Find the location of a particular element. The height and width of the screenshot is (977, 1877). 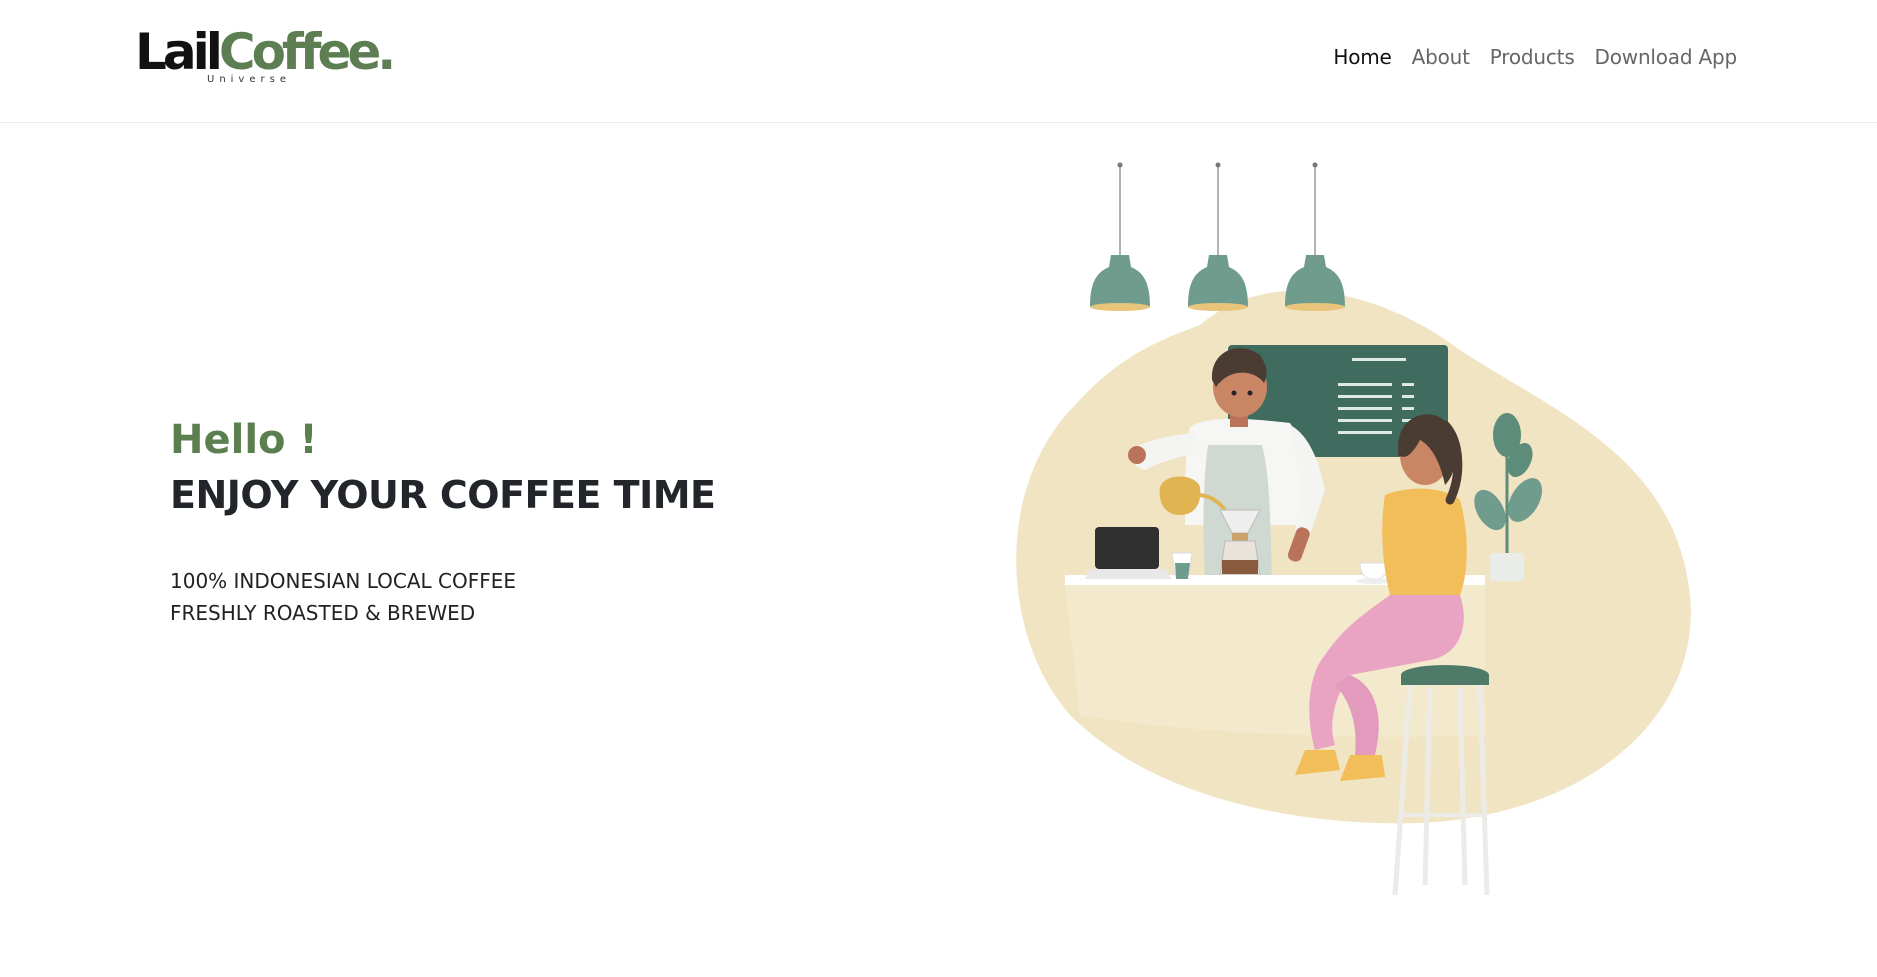

hero-headline: ENJOY YOUR COFFEE TIME is located at coordinates (443, 495).